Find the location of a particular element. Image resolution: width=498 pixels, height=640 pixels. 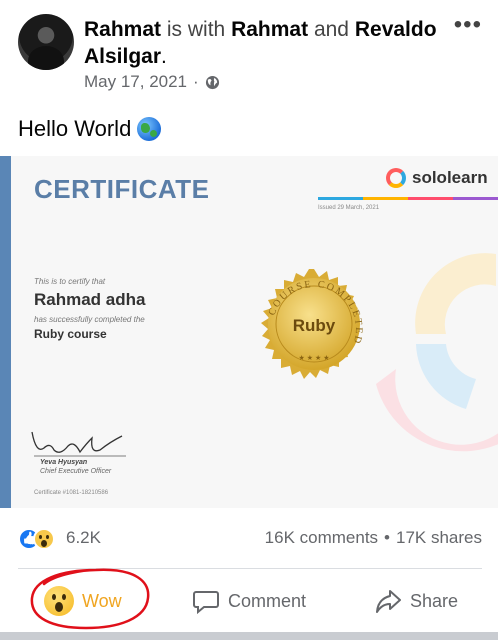

certificate-title: CERTIFICATE is located at coordinates (122, 189).